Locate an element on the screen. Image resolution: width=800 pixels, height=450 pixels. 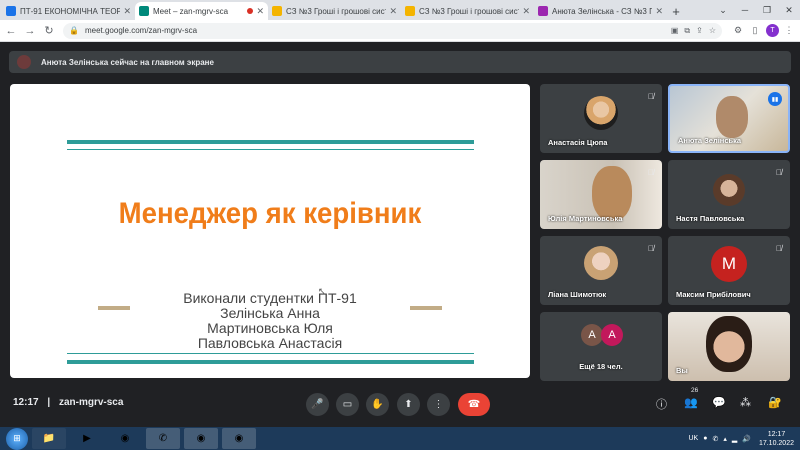
bookmark-star-icon: ☆ is located at coordinates (712, 30).